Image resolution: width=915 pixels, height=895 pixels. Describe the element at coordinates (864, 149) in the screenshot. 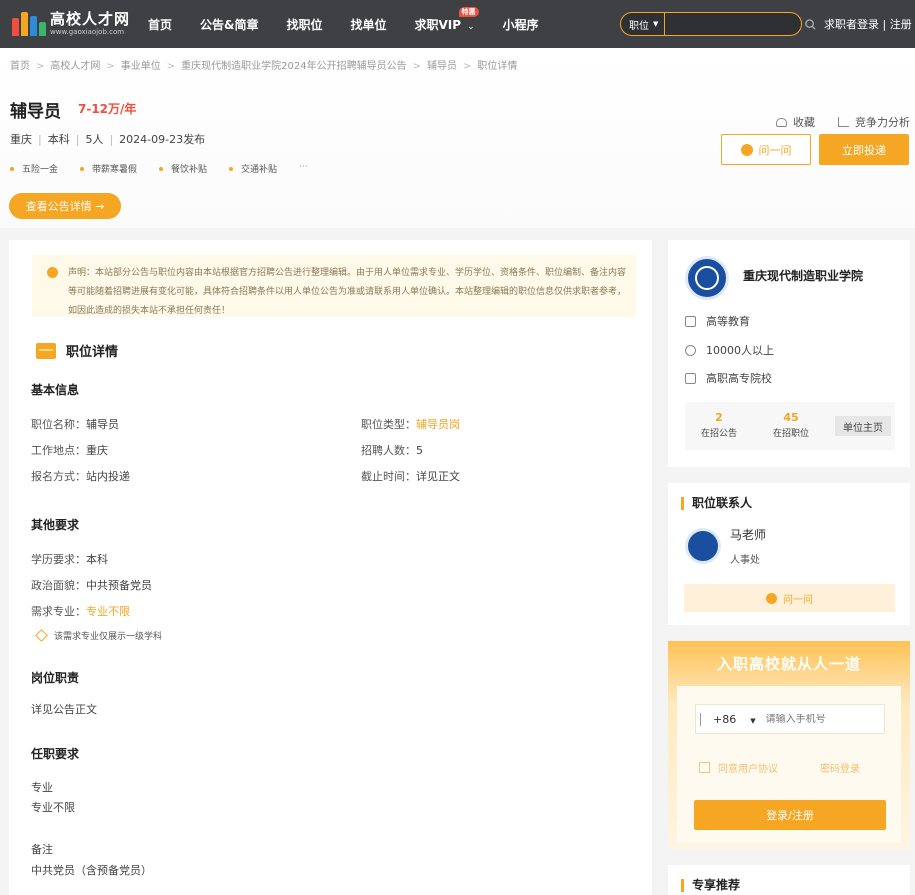

I see `apply-button: 立即投递` at that location.